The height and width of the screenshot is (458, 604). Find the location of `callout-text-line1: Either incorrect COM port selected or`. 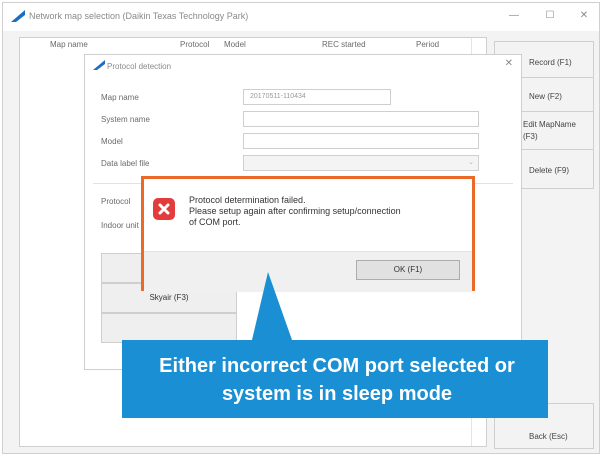

callout-text-line1: Either incorrect COM port selected or is located at coordinates (337, 366).